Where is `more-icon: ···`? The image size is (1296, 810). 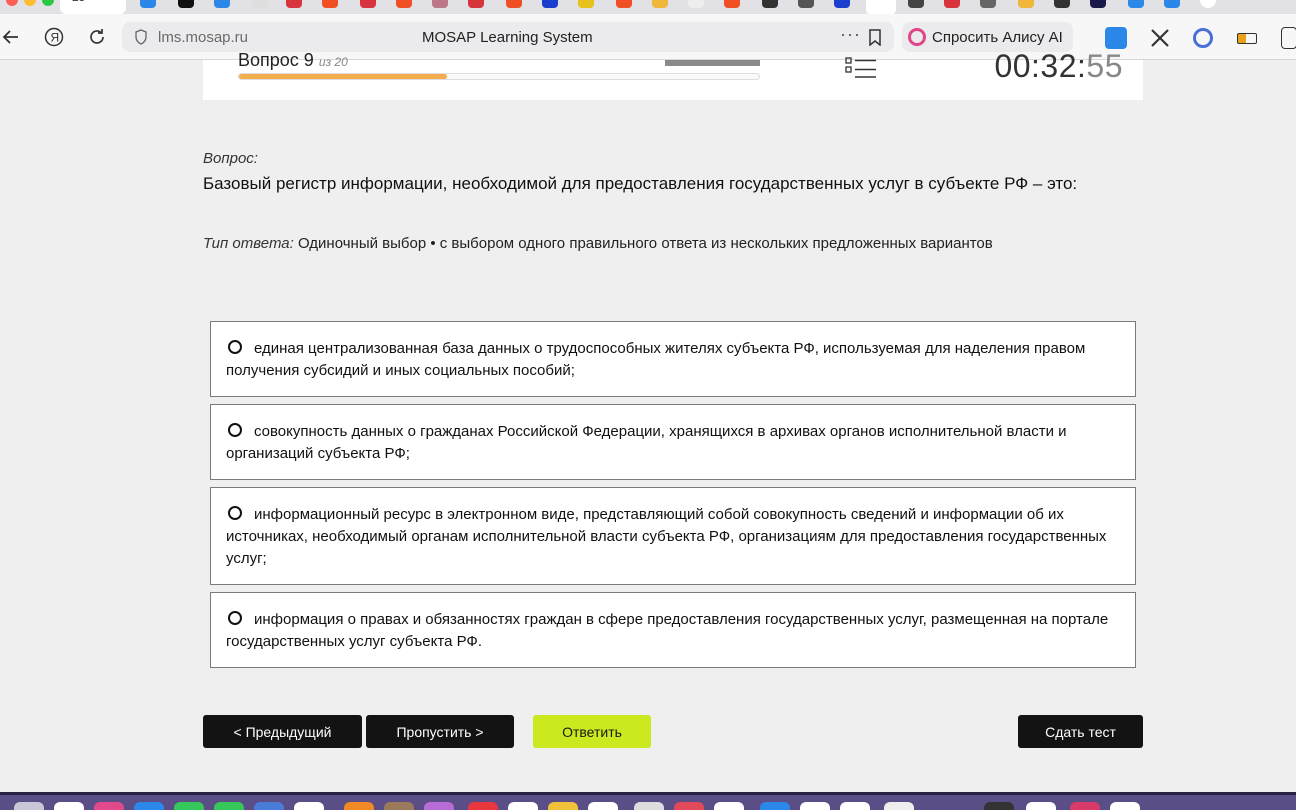 more-icon: ··· is located at coordinates (850, 34).